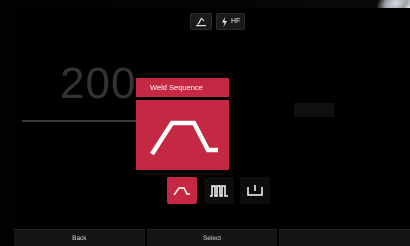 The image size is (410, 246). I want to click on pulse-icon, so click(219, 191).